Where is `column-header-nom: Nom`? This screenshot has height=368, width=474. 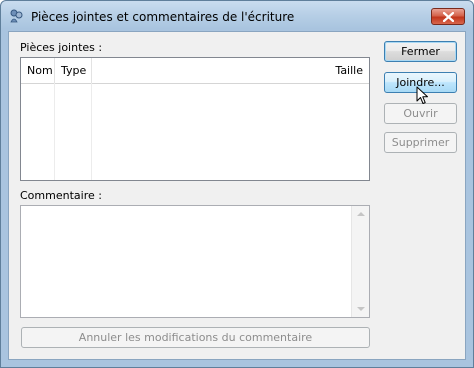 column-header-nom: Nom is located at coordinates (38, 70).